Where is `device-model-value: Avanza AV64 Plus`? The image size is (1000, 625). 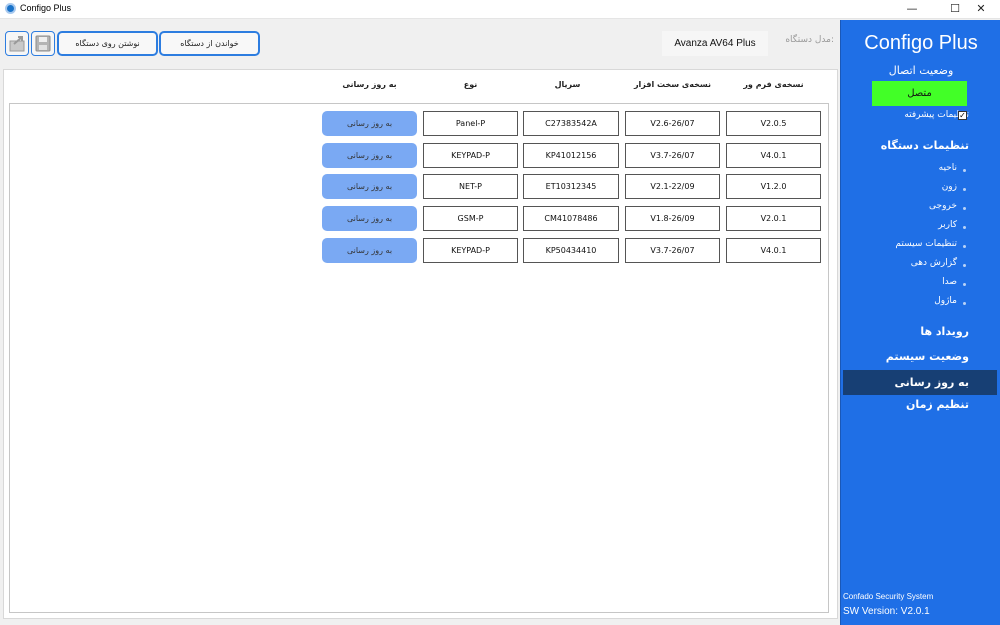
device-model-value: Avanza AV64 Plus is located at coordinates (715, 43).